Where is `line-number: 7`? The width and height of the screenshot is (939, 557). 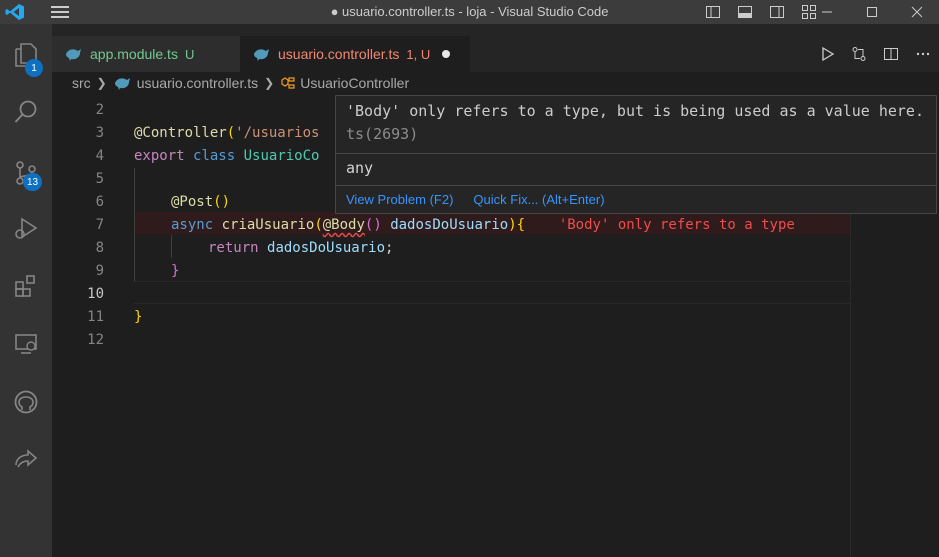 line-number: 7 is located at coordinates (99, 225).